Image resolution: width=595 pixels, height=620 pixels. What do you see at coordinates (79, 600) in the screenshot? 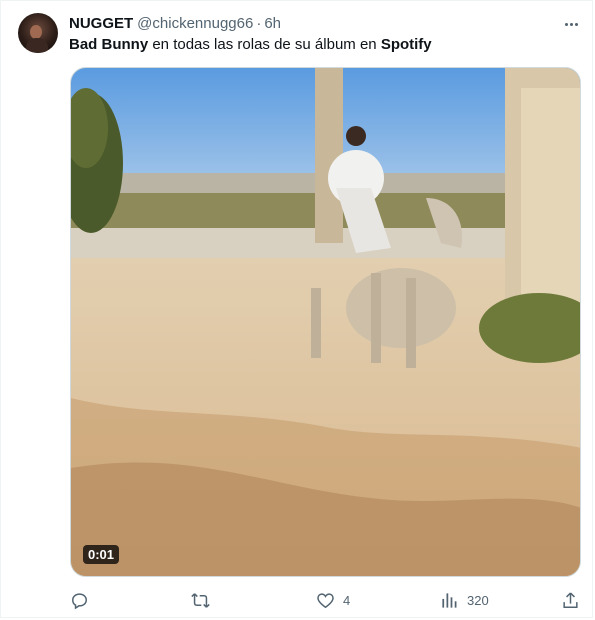
I see `reply-icon` at bounding box center [79, 600].